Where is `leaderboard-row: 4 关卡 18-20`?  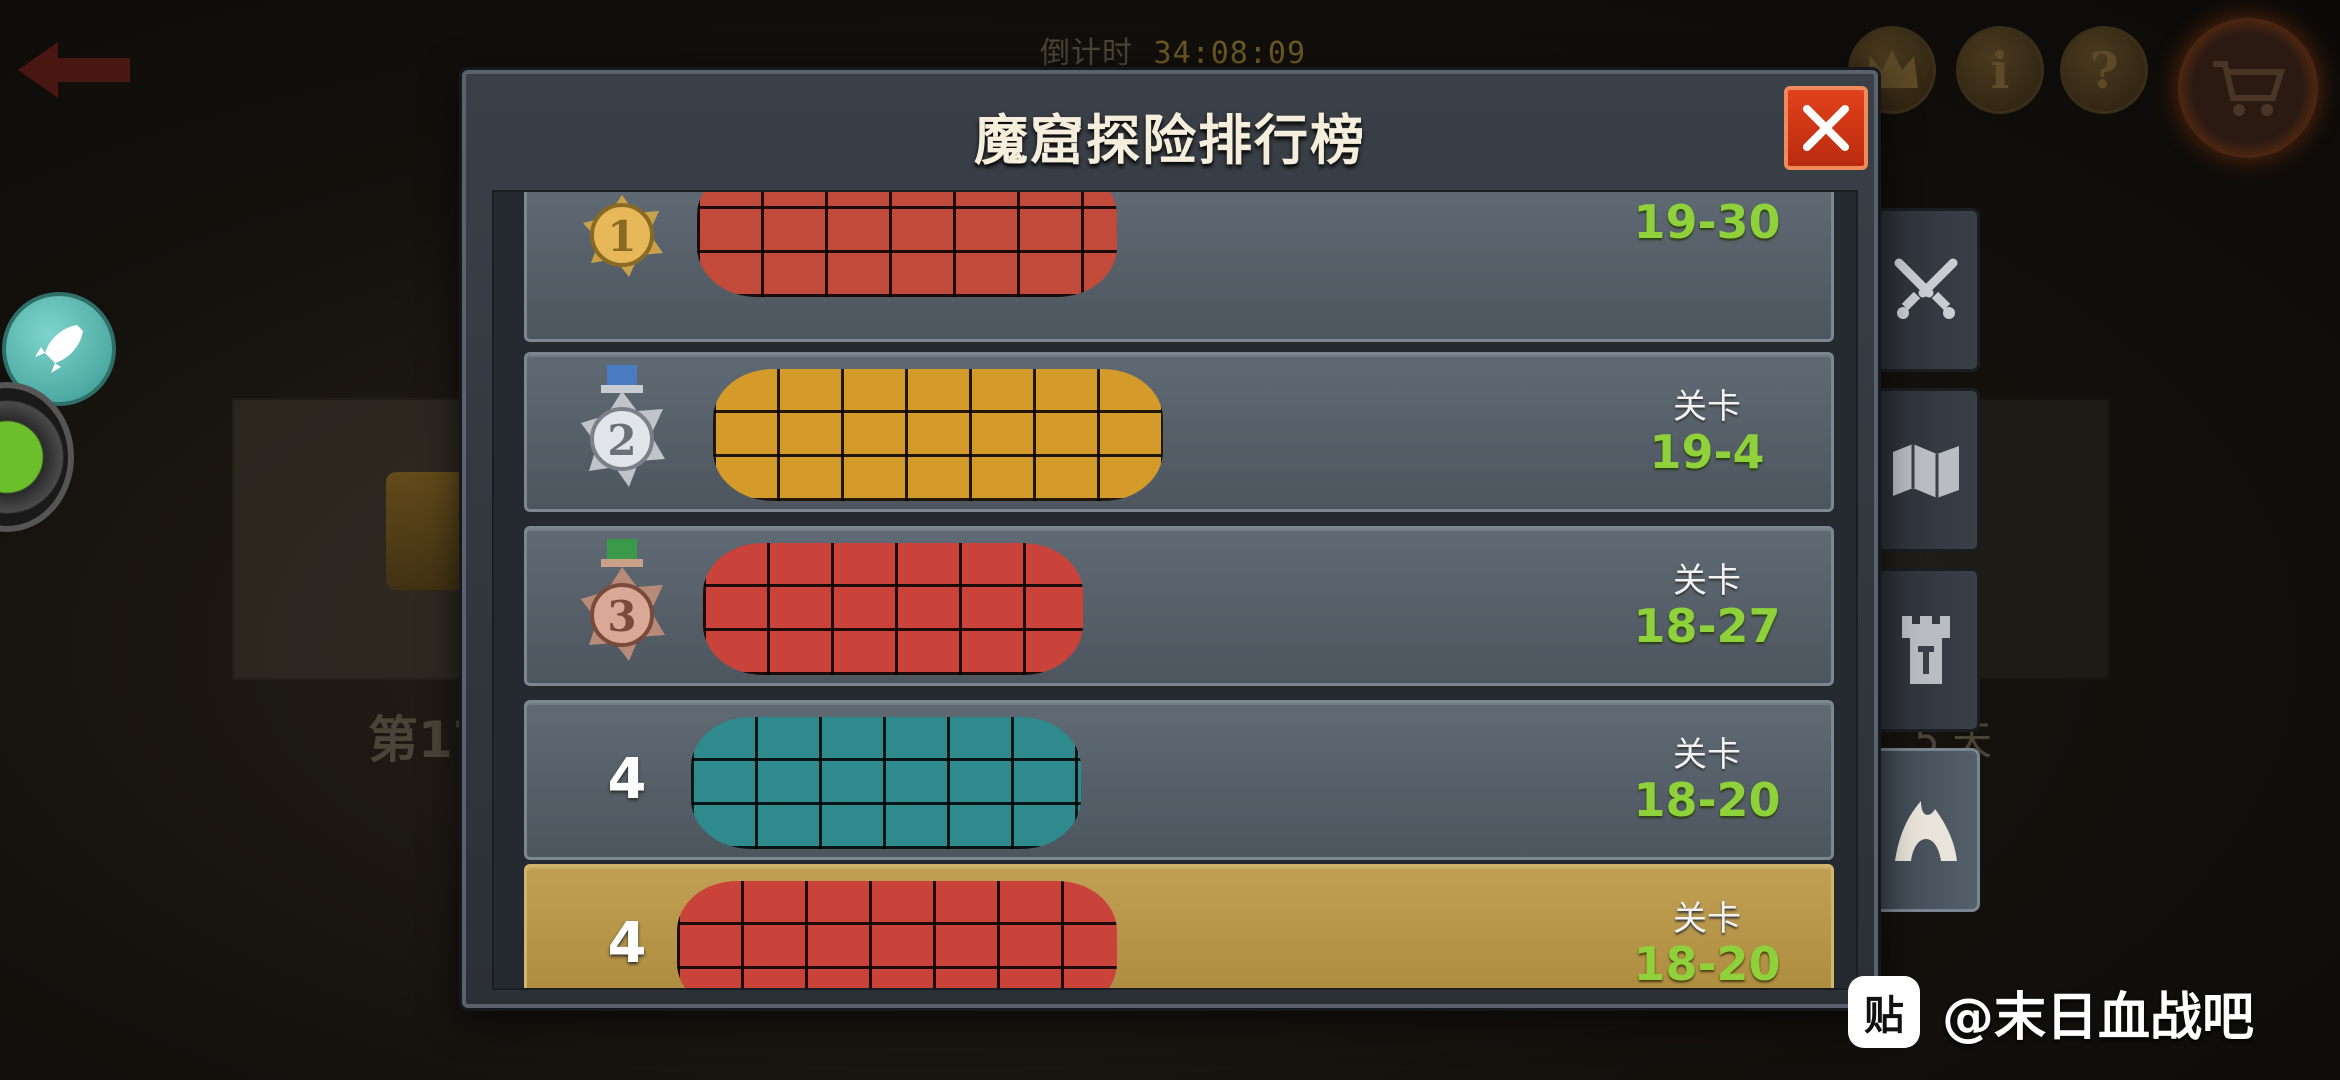
leaderboard-row: 4 关卡 18-20 is located at coordinates (1179, 780).